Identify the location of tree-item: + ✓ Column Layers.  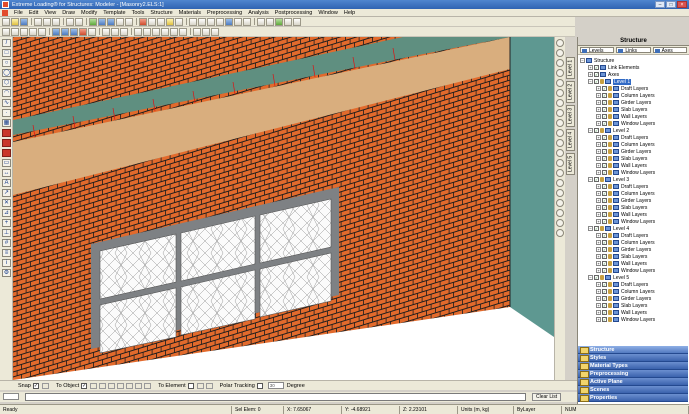
(625, 144).